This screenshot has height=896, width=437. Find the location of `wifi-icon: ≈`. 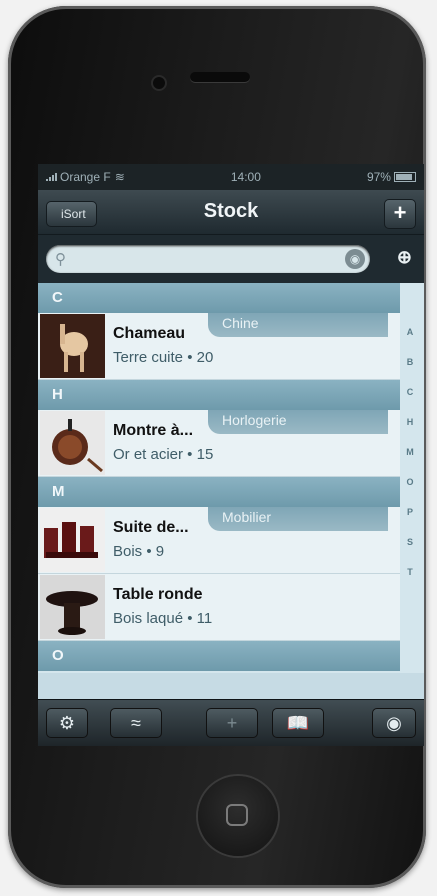

wifi-icon: ≈ is located at coordinates (136, 723).